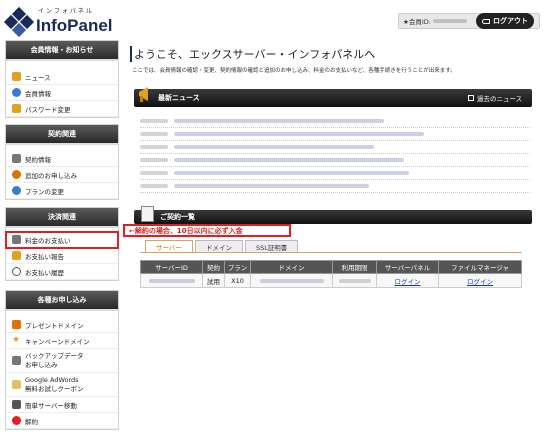  Describe the element at coordinates (16, 108) in the screenshot. I see `lock-icon` at that location.